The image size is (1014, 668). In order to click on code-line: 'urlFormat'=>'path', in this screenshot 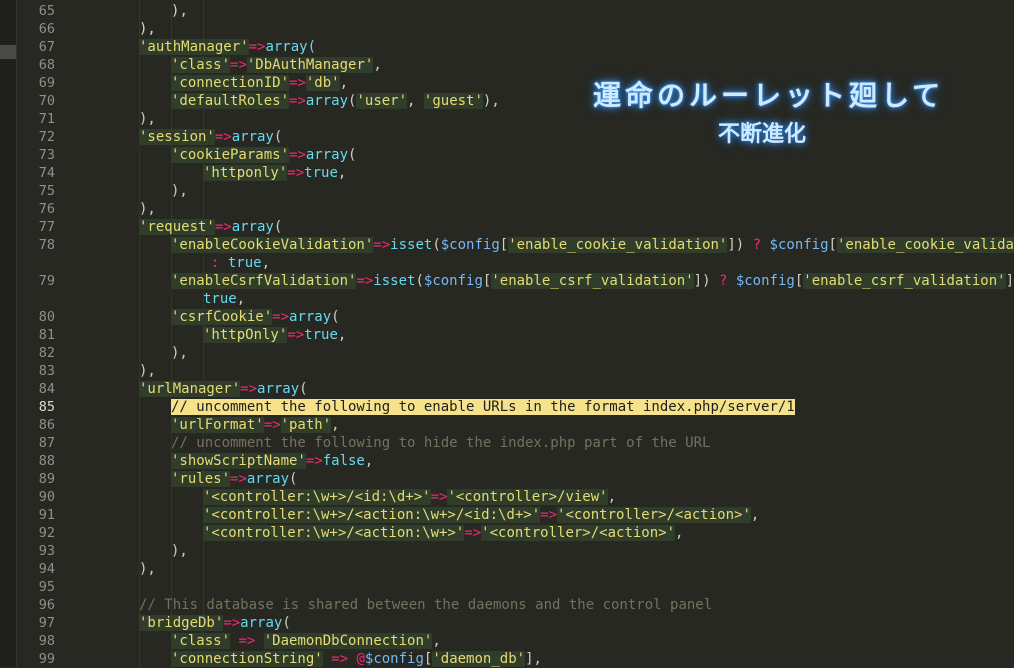, I will do `click(255, 425)`.